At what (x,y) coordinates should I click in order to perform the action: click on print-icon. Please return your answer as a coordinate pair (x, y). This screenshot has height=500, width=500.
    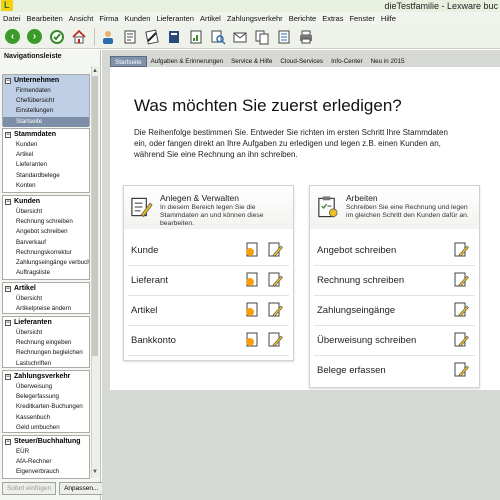
    Looking at the image, I should click on (305, 36).